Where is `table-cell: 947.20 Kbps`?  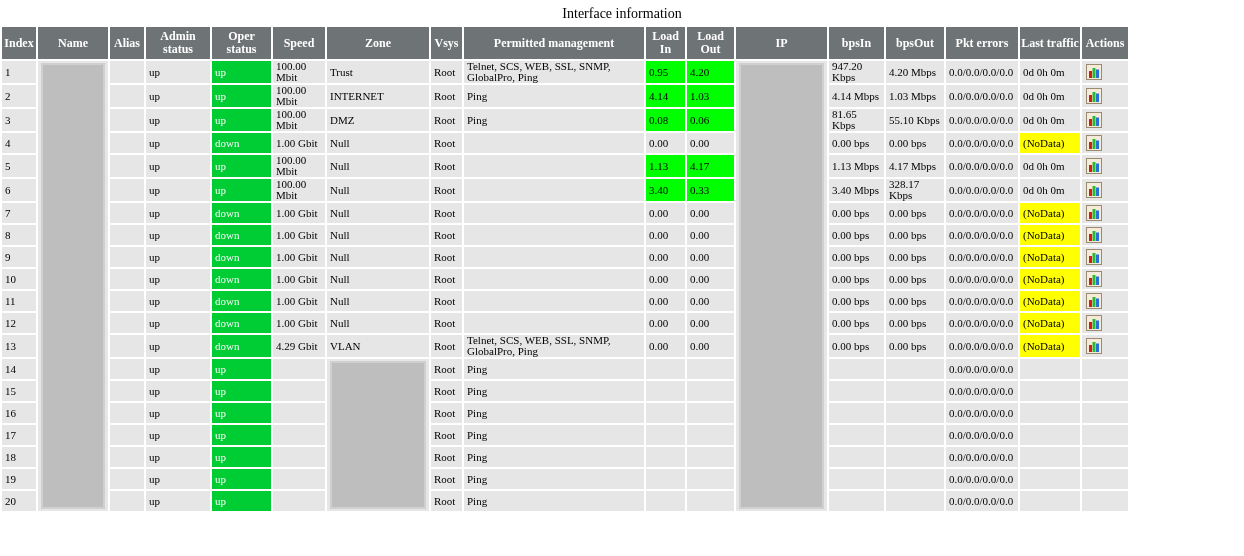
table-cell: 947.20 Kbps is located at coordinates (856, 72).